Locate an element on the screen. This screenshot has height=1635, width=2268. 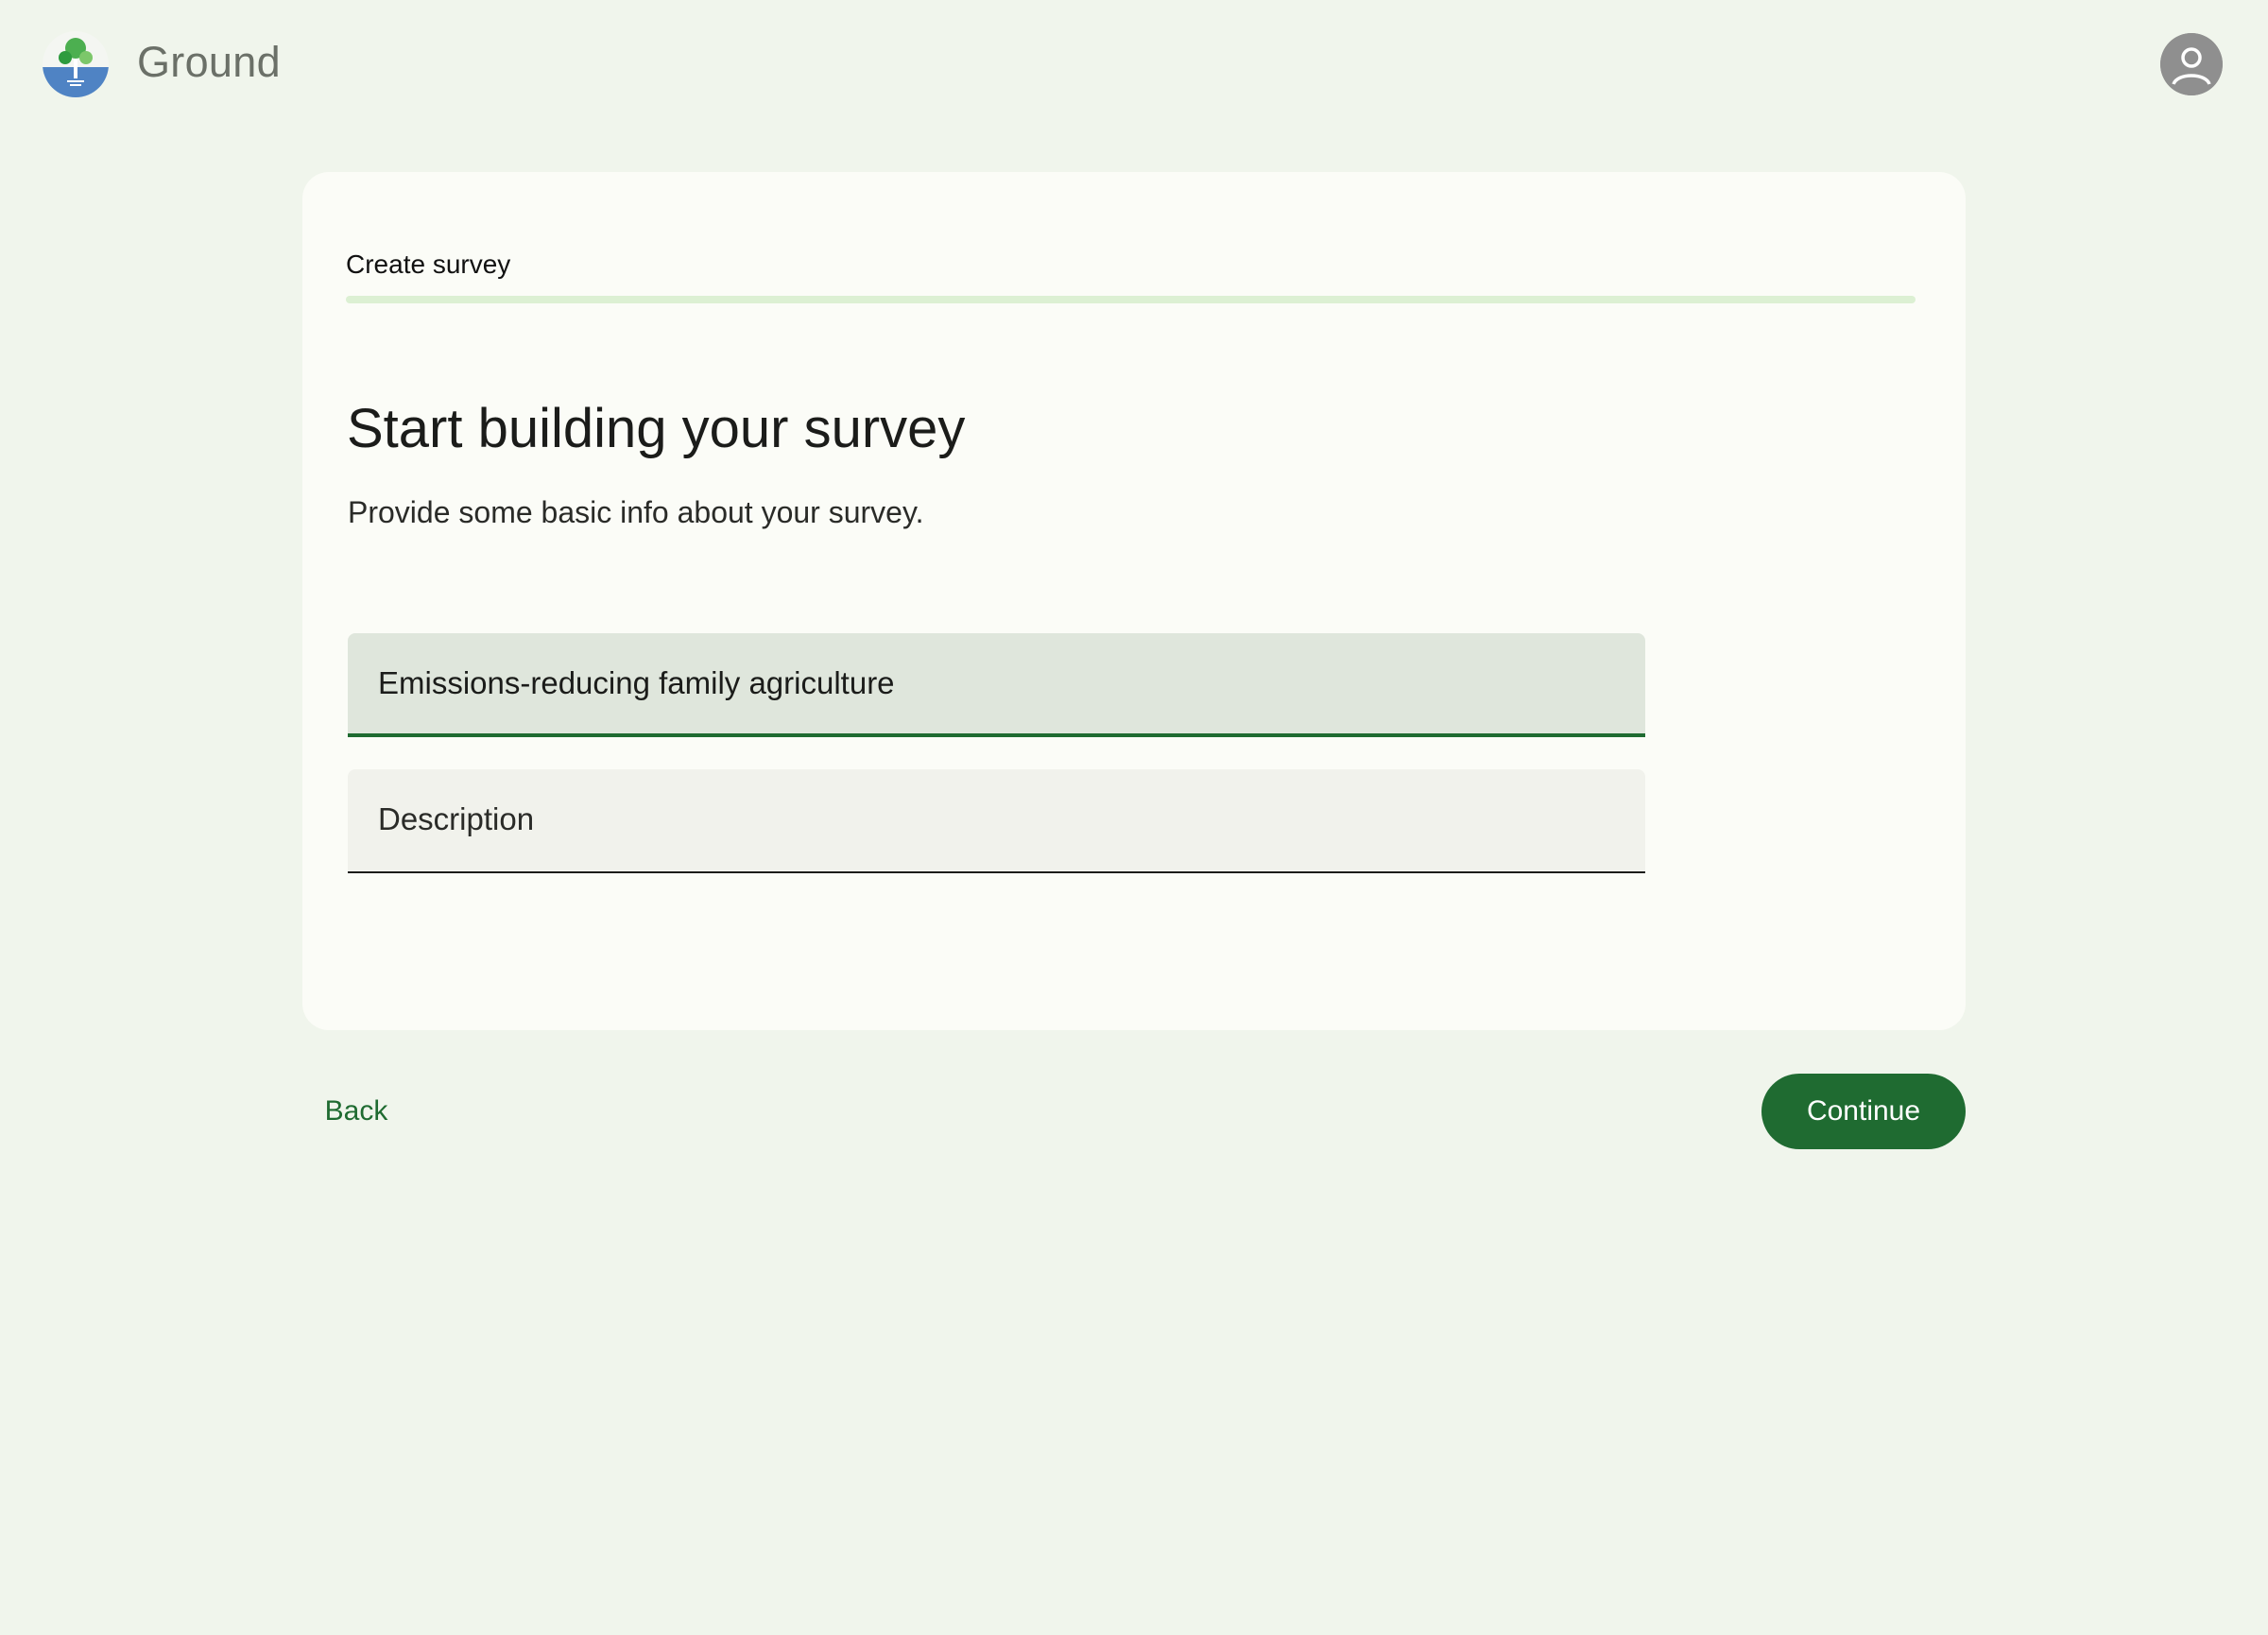
progress-bar is located at coordinates (1131, 299).